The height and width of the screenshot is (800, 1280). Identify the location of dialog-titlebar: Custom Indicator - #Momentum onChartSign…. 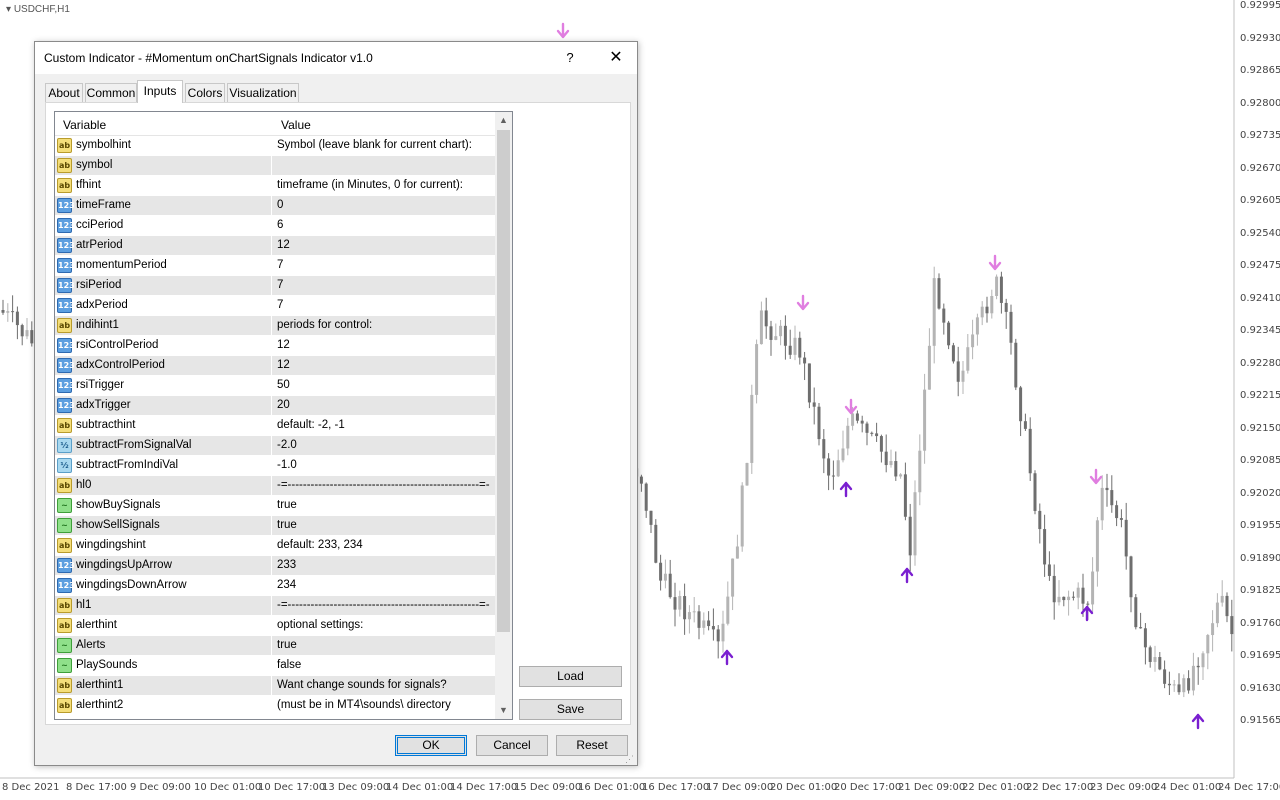
(336, 58).